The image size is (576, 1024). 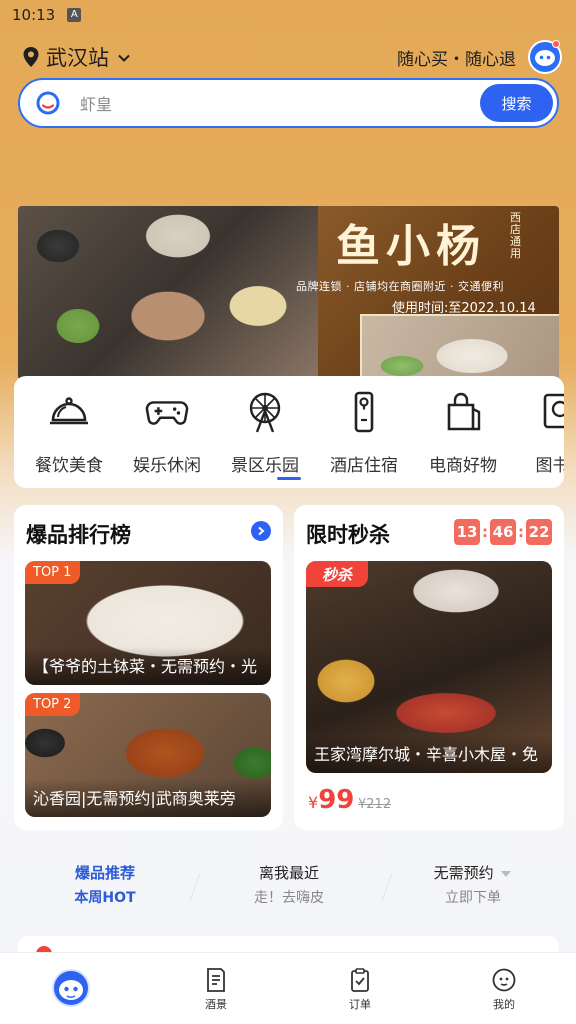 I want to click on hot-rank-title: 爆品排行榜, so click(x=78, y=535).